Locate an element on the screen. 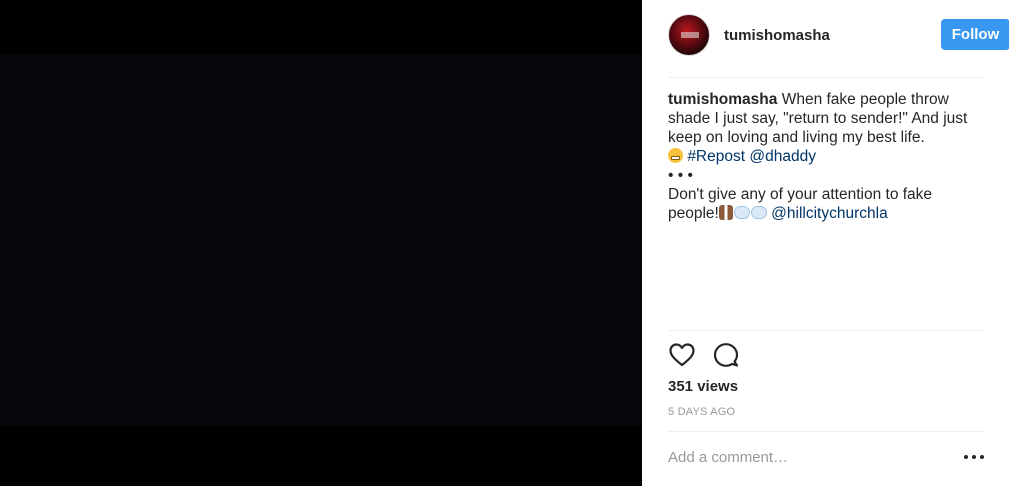  comment-button is located at coordinates (726, 355).